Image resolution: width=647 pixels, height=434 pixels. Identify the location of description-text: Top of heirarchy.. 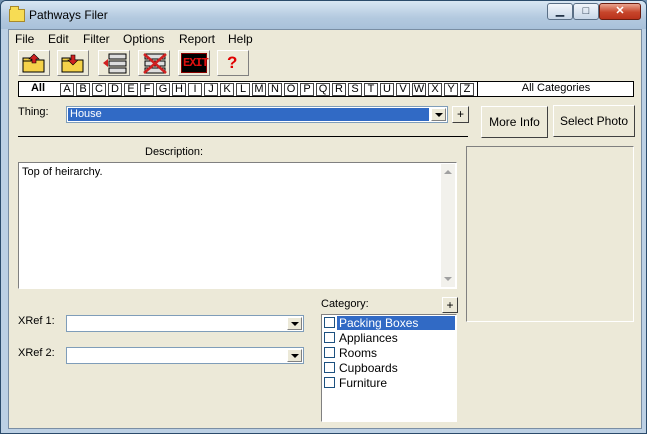
(62, 172).